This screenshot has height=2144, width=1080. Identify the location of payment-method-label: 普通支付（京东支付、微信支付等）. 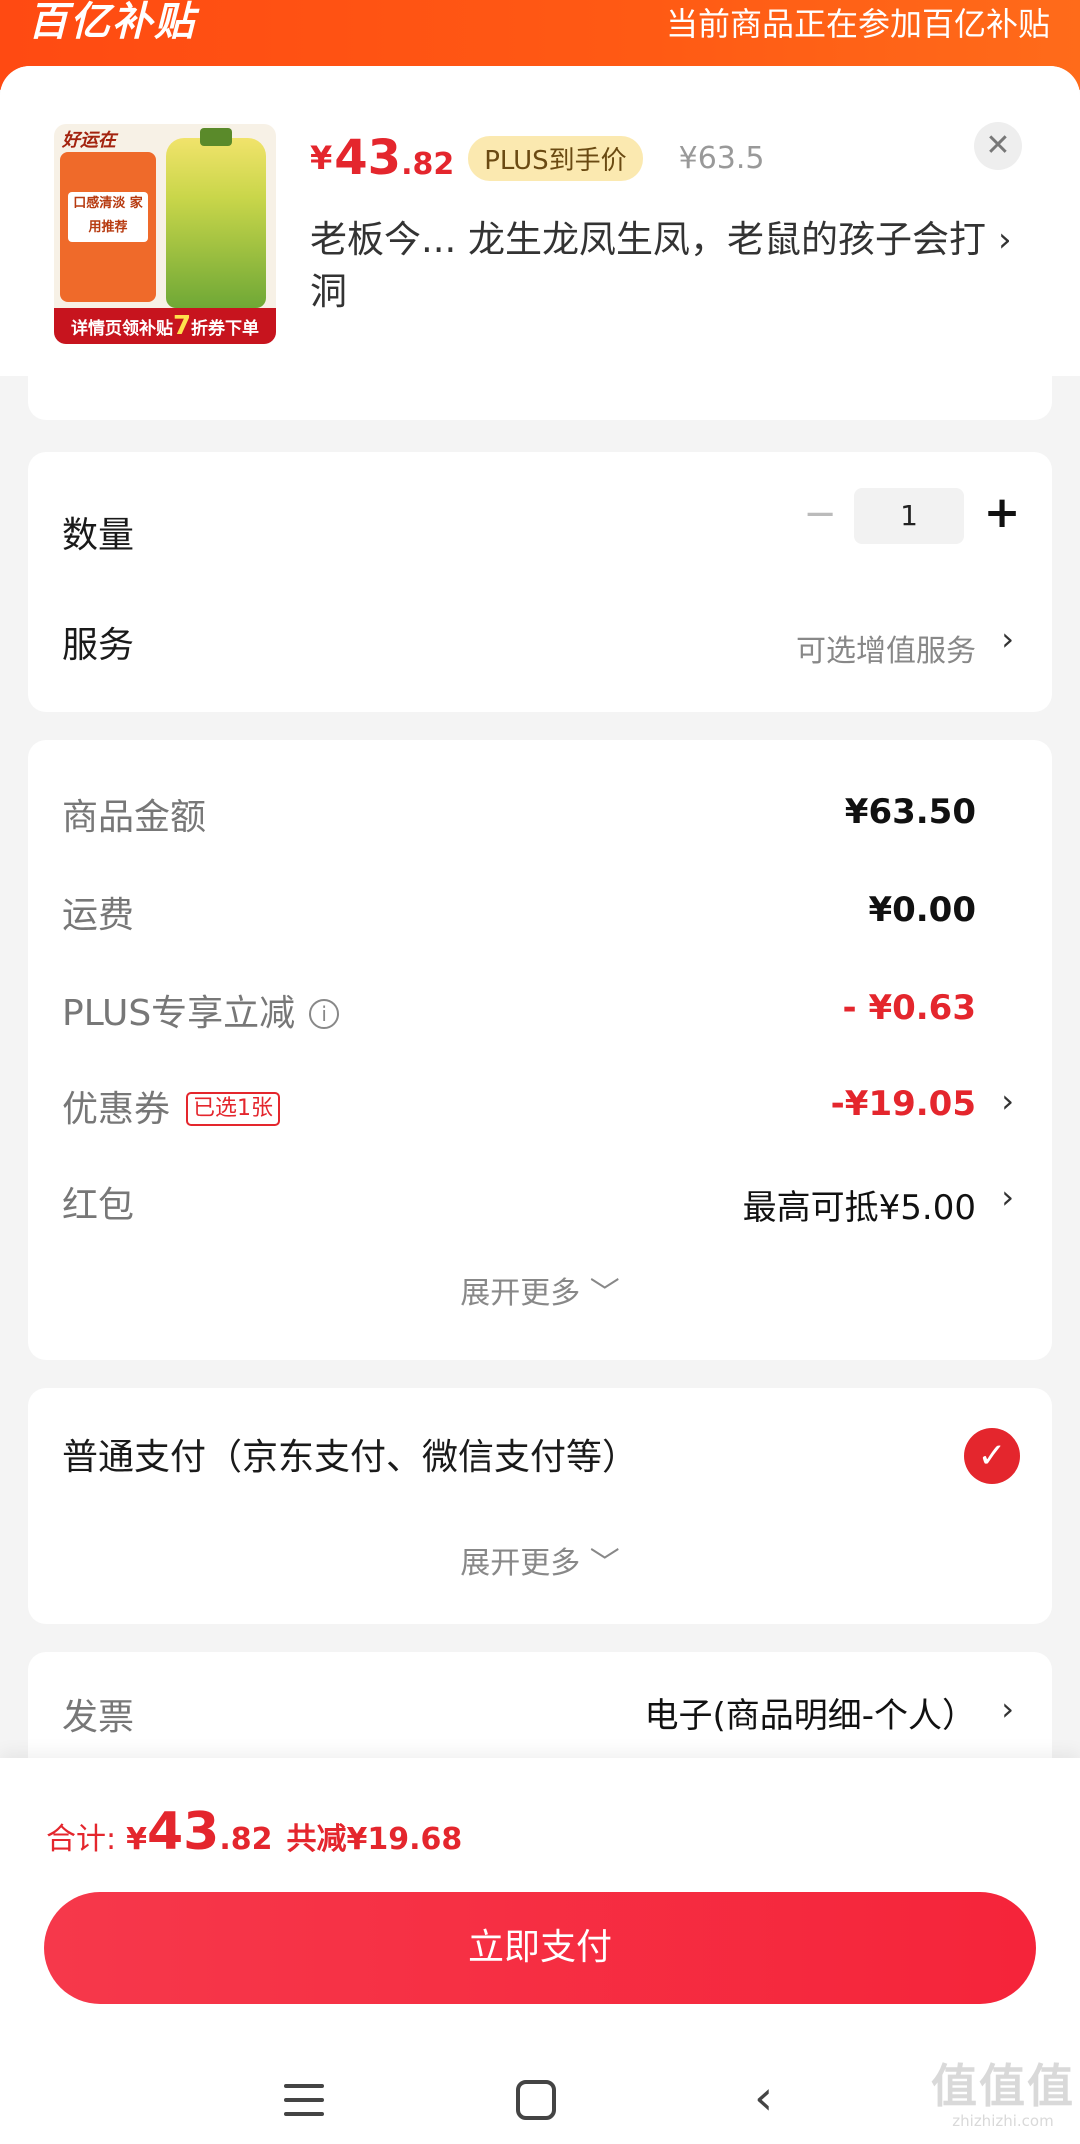
(350, 1454).